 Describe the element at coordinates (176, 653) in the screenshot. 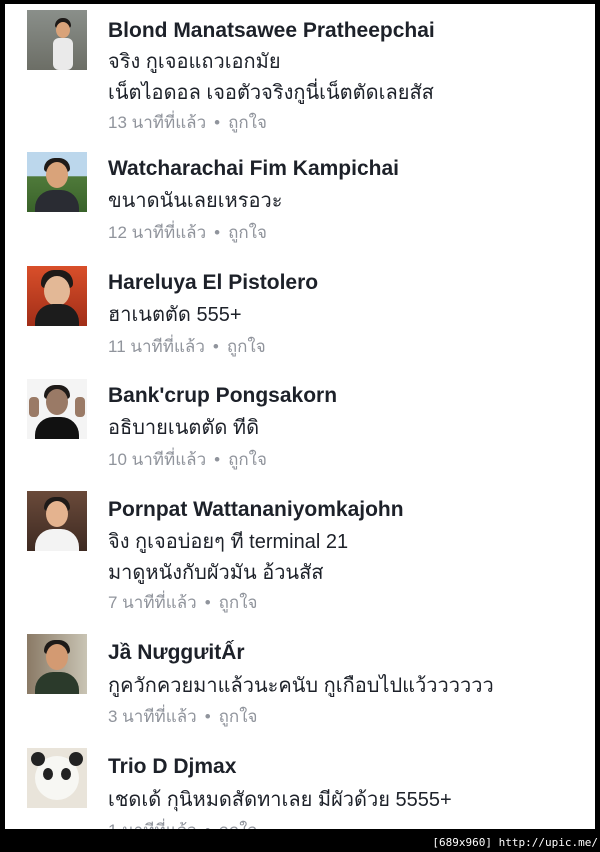

I see `commenter-name: Jầ NưggưitẤr` at that location.